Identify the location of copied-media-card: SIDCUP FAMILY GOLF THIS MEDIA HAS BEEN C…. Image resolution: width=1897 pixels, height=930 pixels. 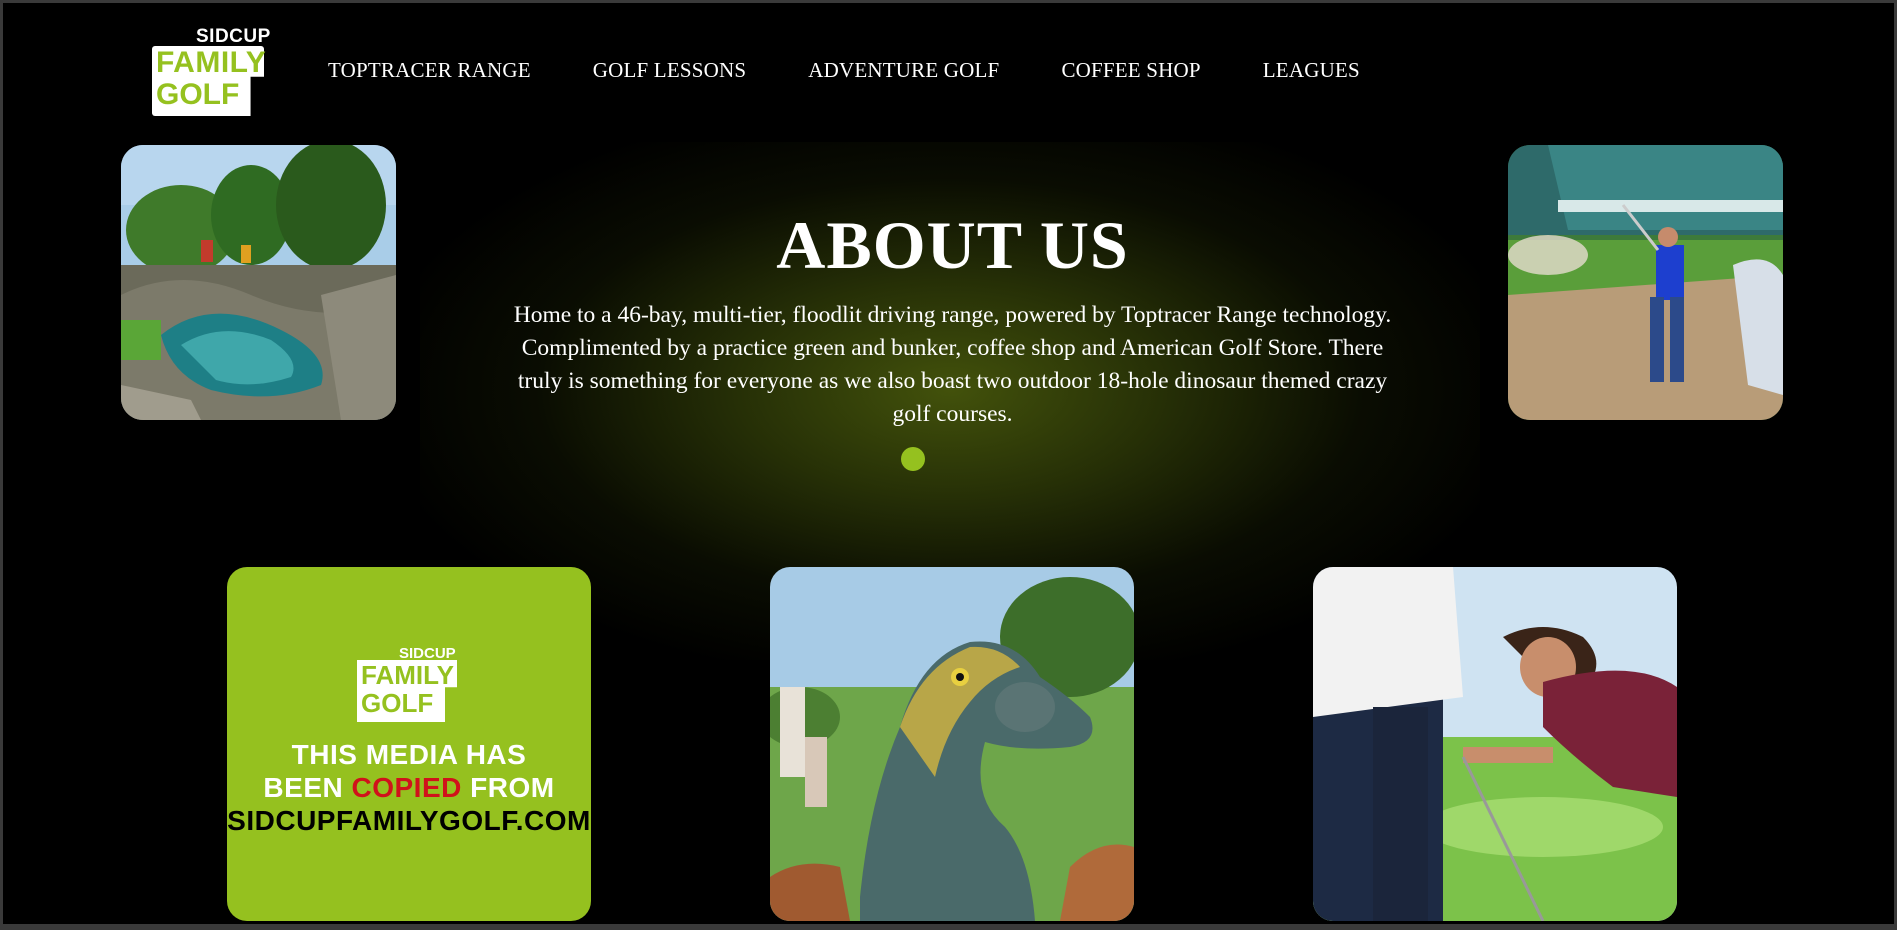
(409, 744).